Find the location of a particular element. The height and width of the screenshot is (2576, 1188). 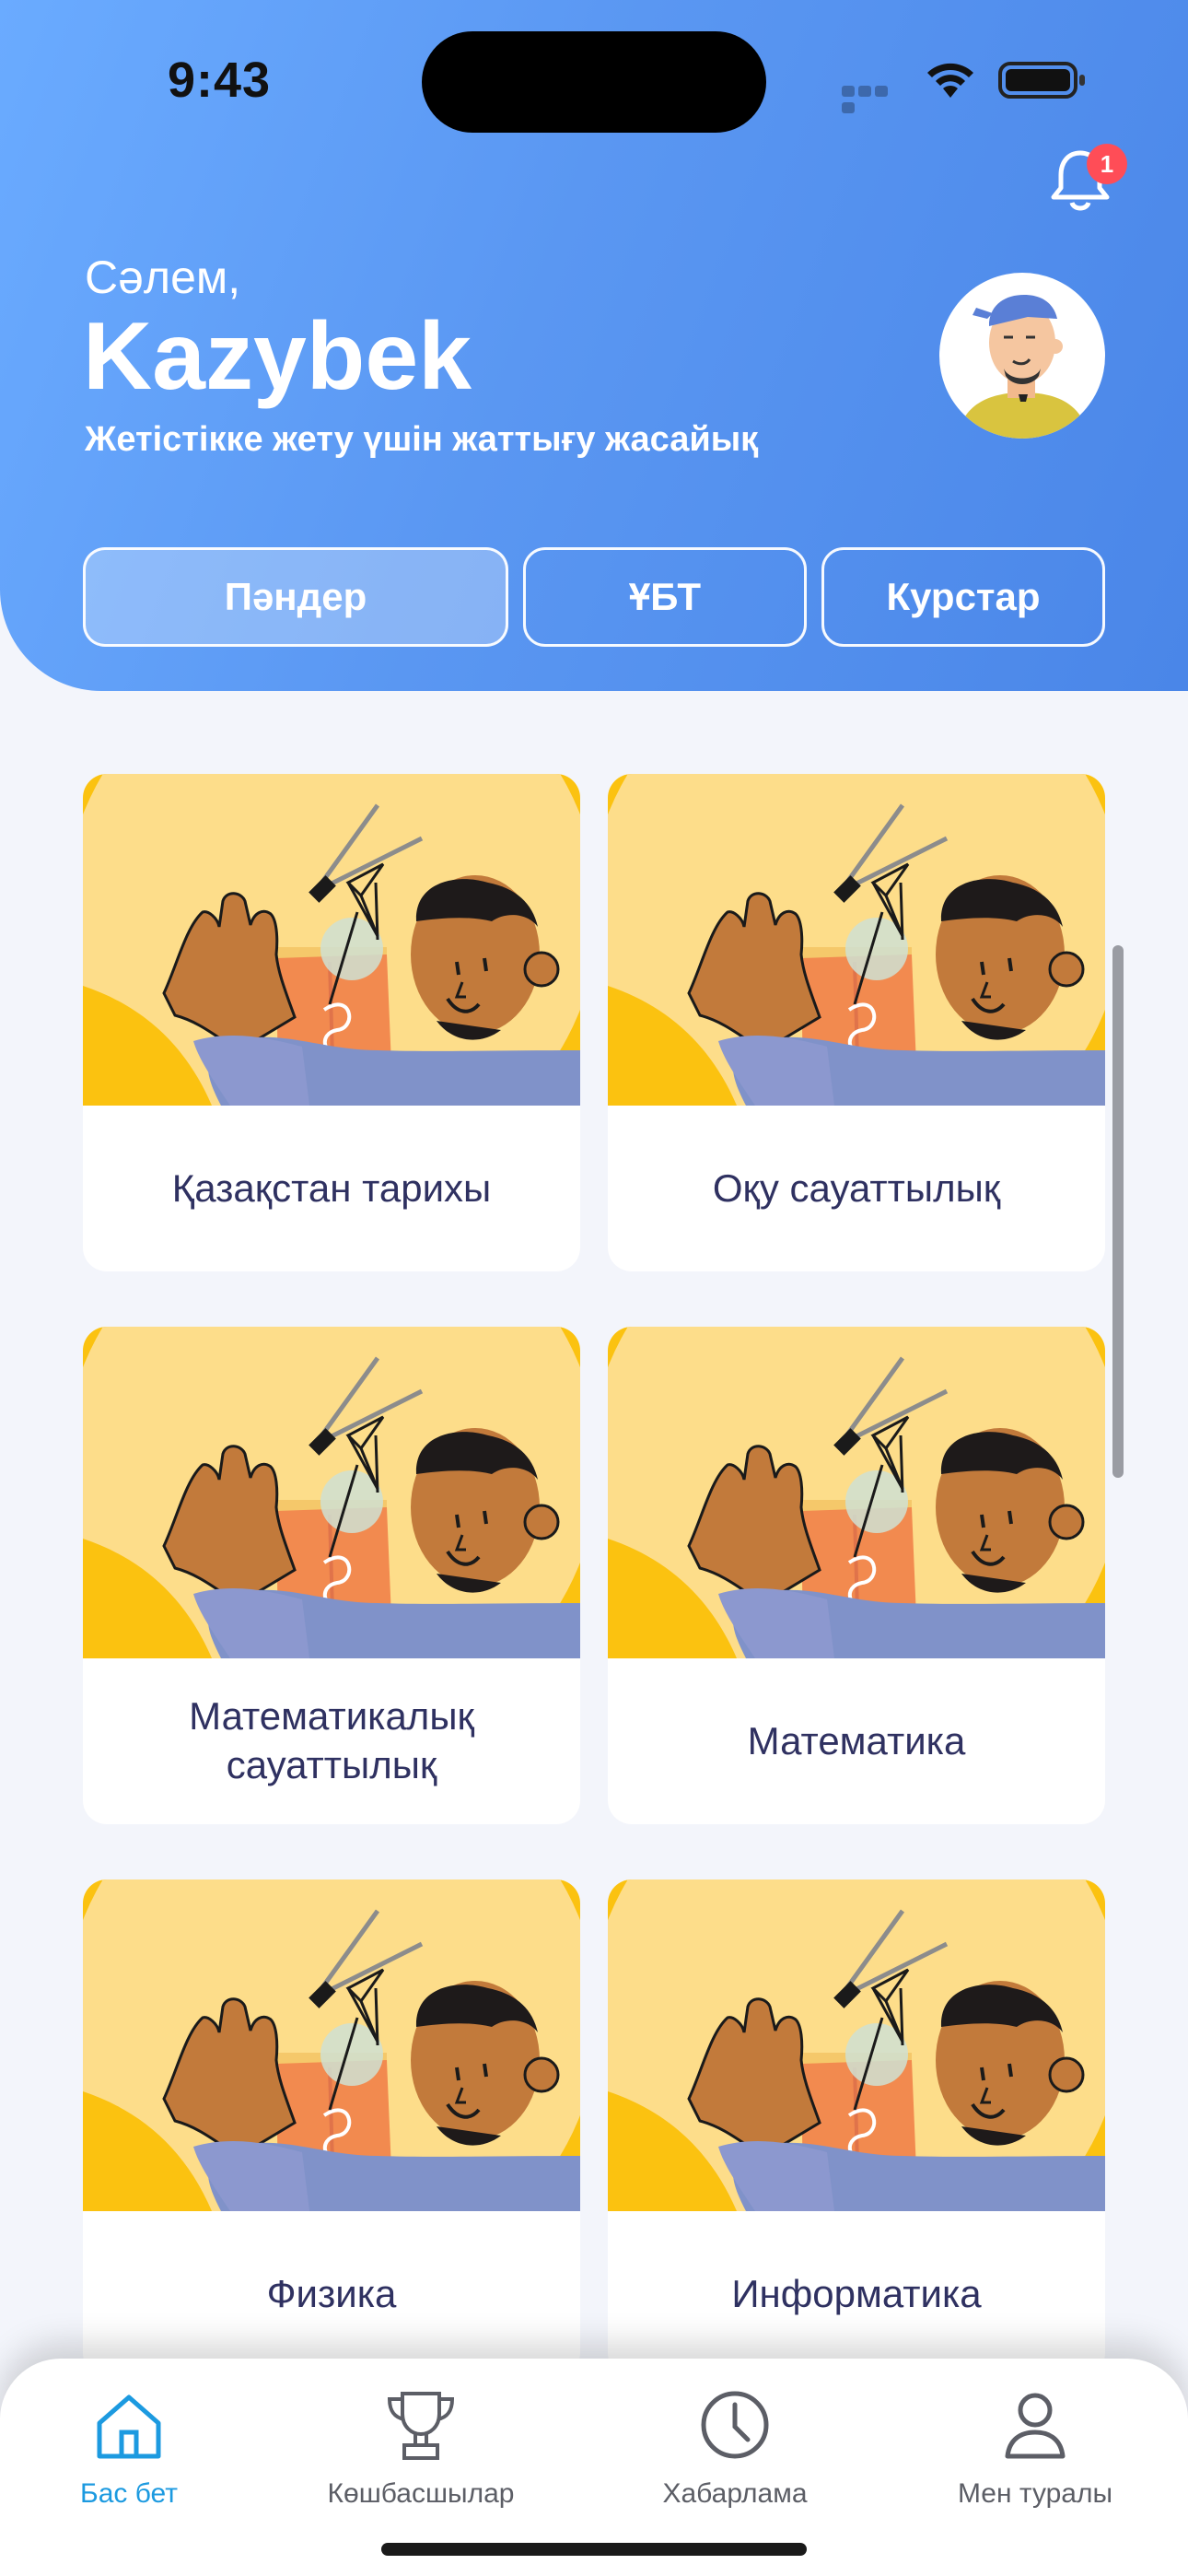

tab-subjects: Пәндер is located at coordinates (295, 597).